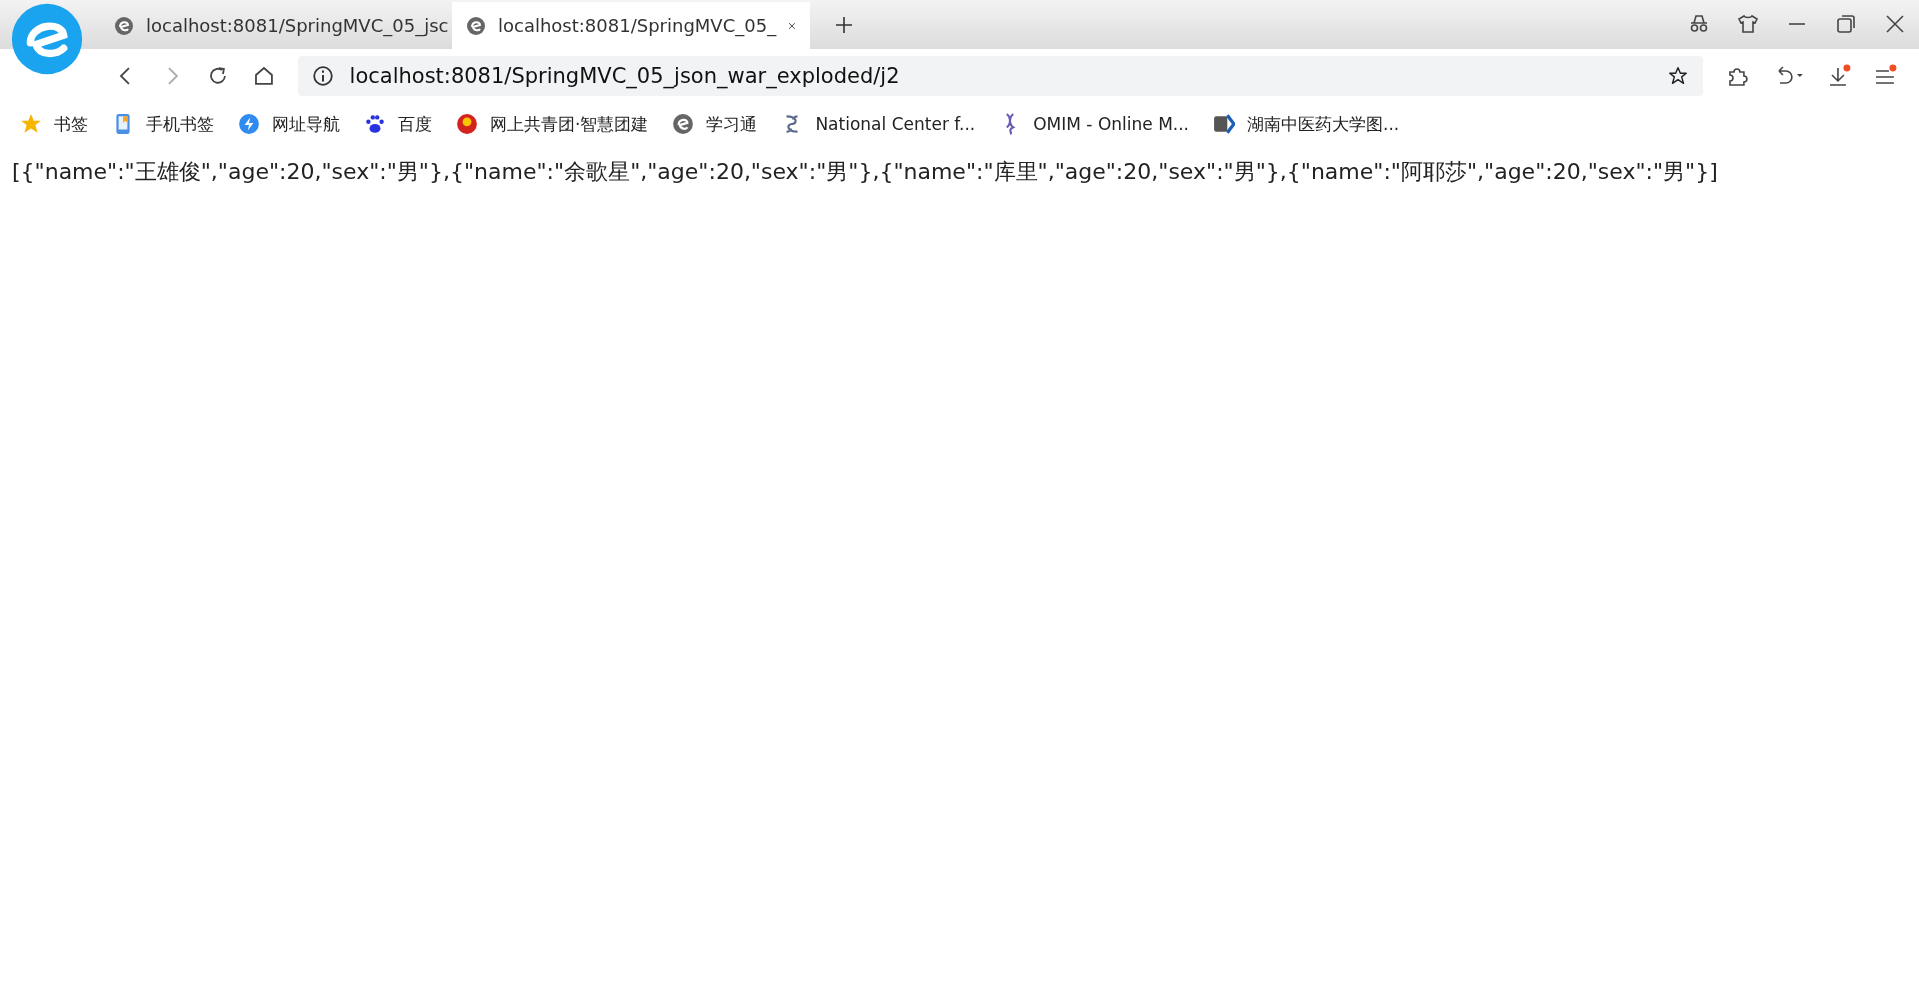  What do you see at coordinates (844, 25) in the screenshot?
I see `new-tab-icon` at bounding box center [844, 25].